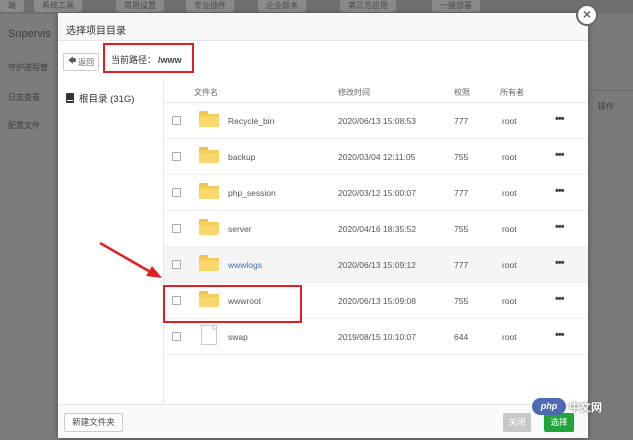 The height and width of the screenshot is (440, 633). I want to click on file-name: server, so click(240, 229).